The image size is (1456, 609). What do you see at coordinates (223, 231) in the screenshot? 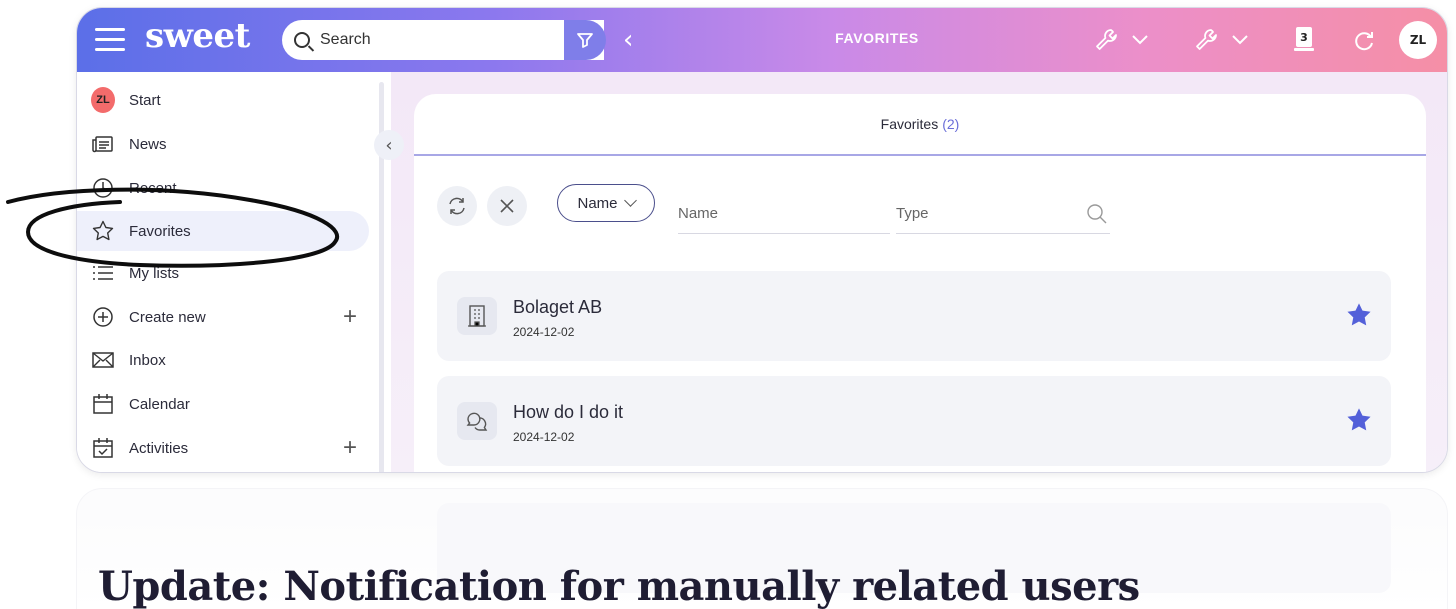
I see `sidebar-item-favorites: Favorites` at bounding box center [223, 231].